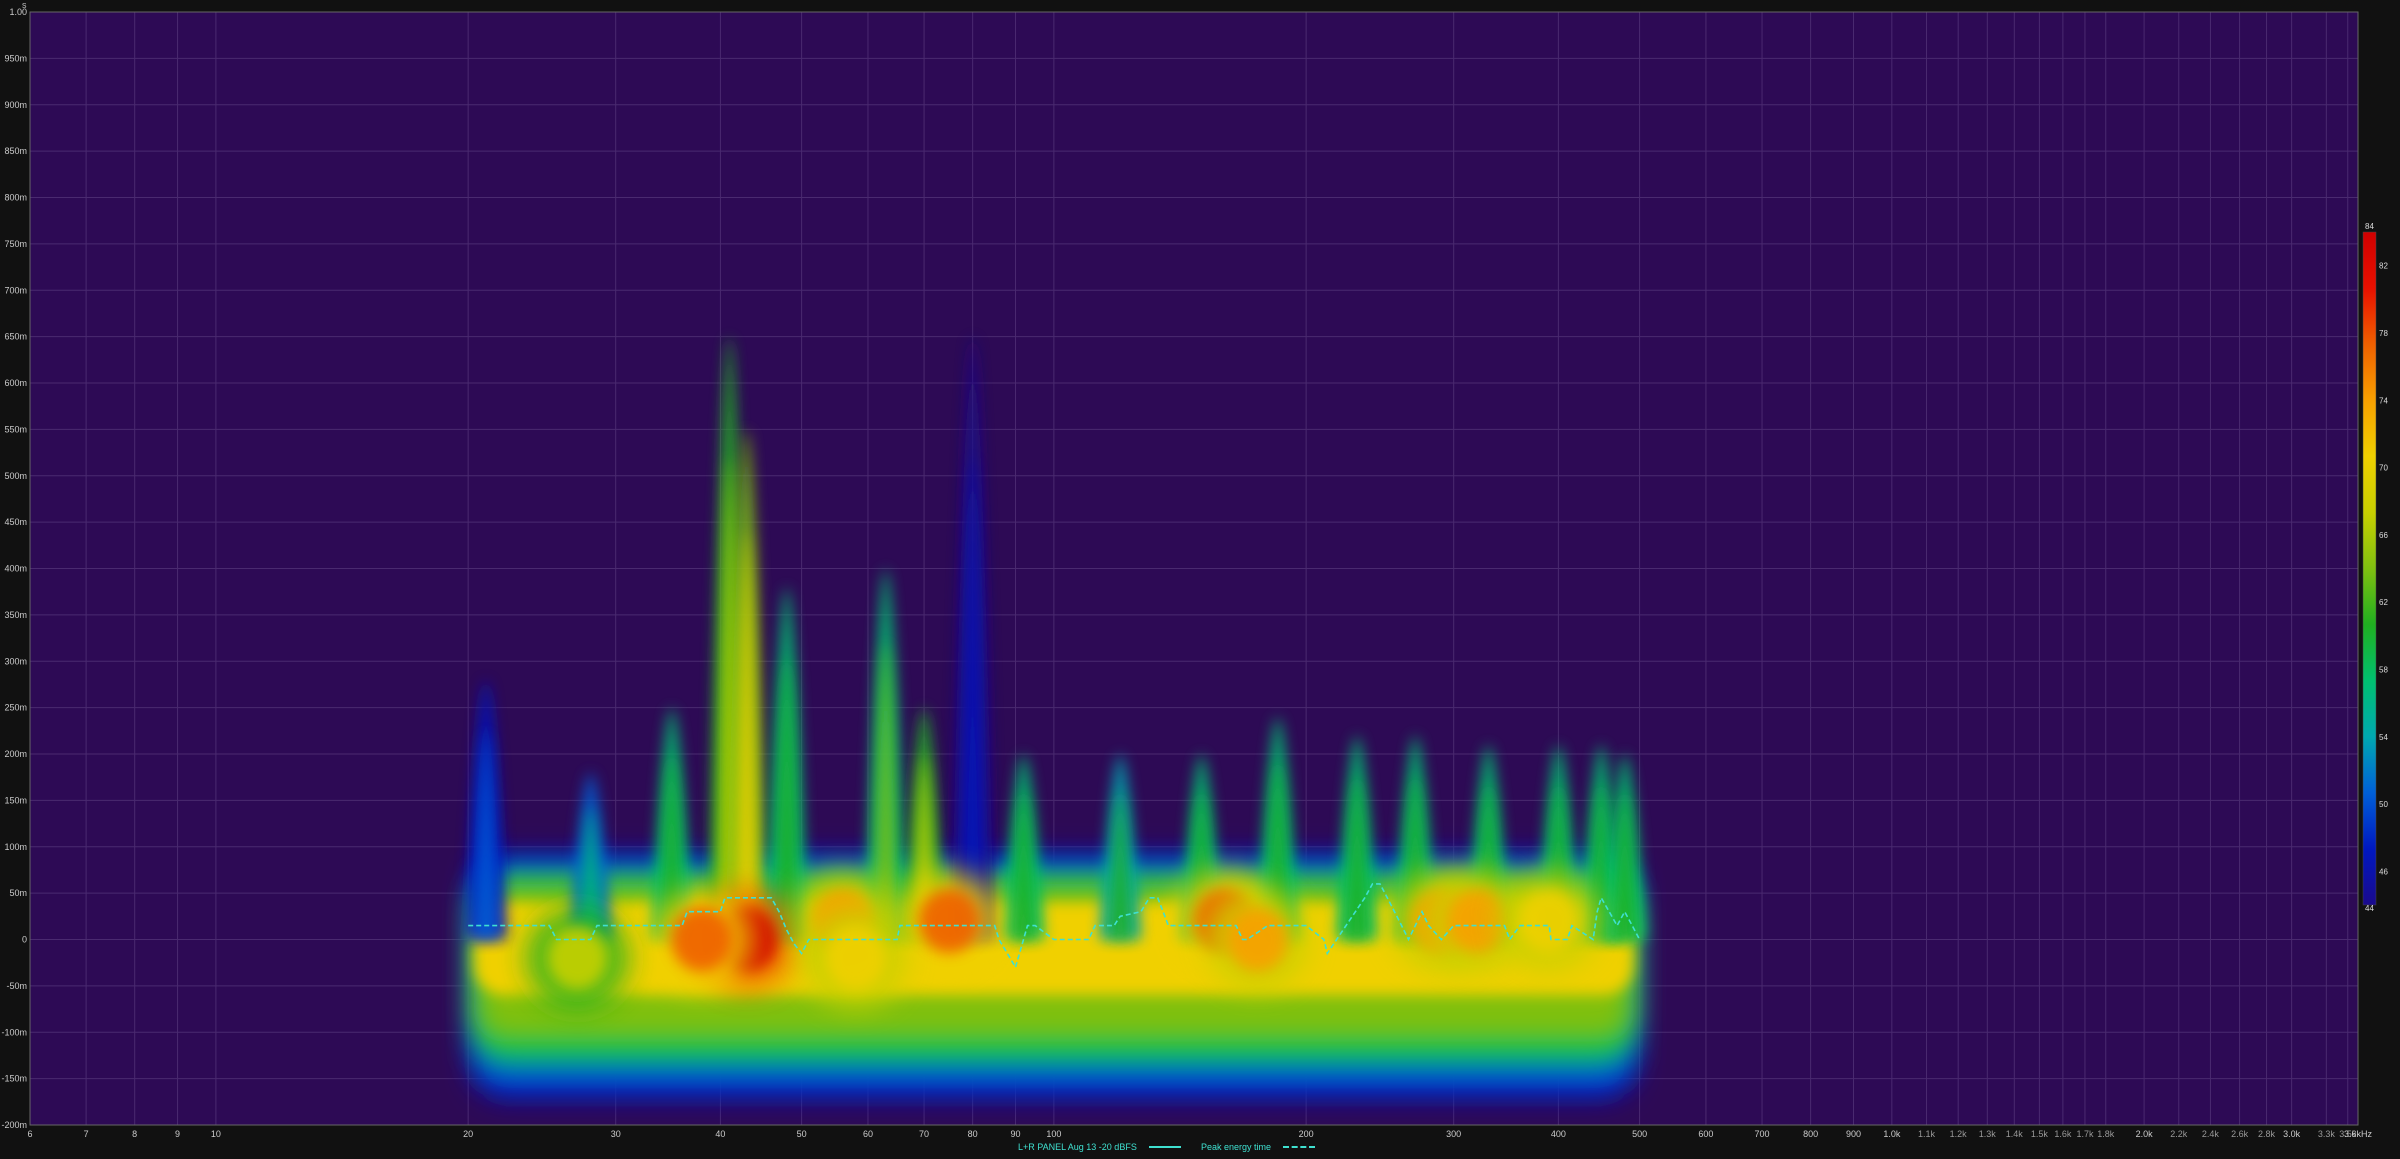  I want to click on y-tick-label: 800m, so click(15, 198).